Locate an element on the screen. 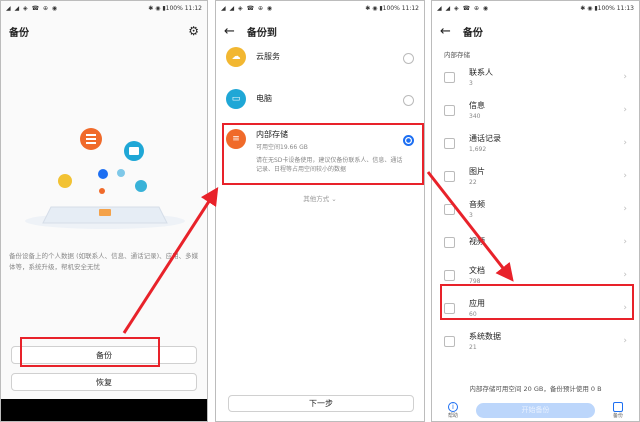  small-bubble-icon is located at coordinates (121, 173).